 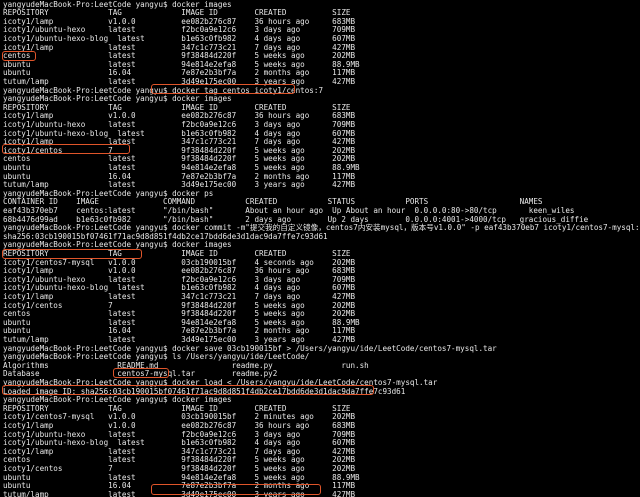 I want to click on highlight-loaded-image-id, so click(x=188, y=390).